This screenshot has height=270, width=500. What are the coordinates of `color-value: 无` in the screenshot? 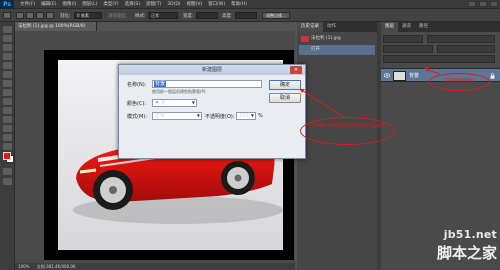 It's located at (163, 103).